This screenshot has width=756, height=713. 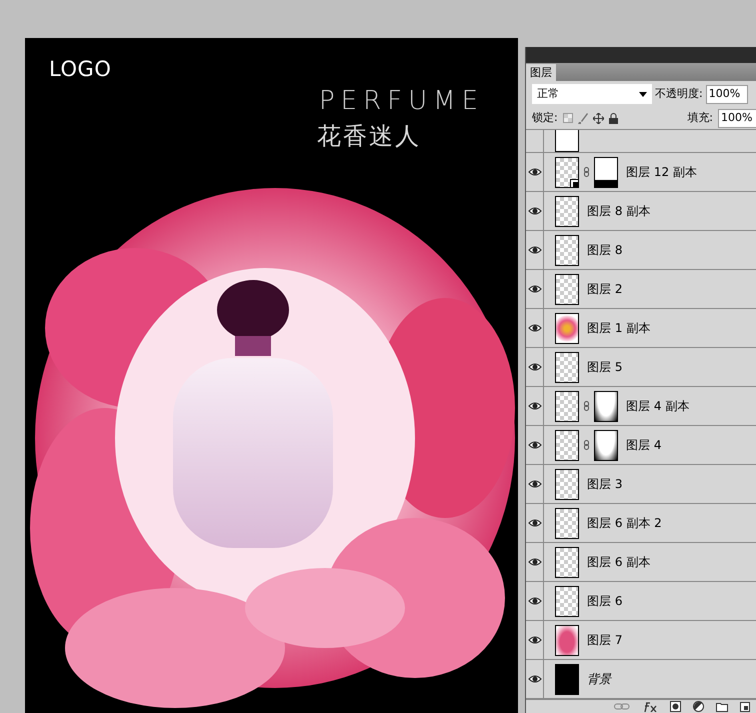 I want to click on layers-tab: 图层, so click(x=541, y=72).